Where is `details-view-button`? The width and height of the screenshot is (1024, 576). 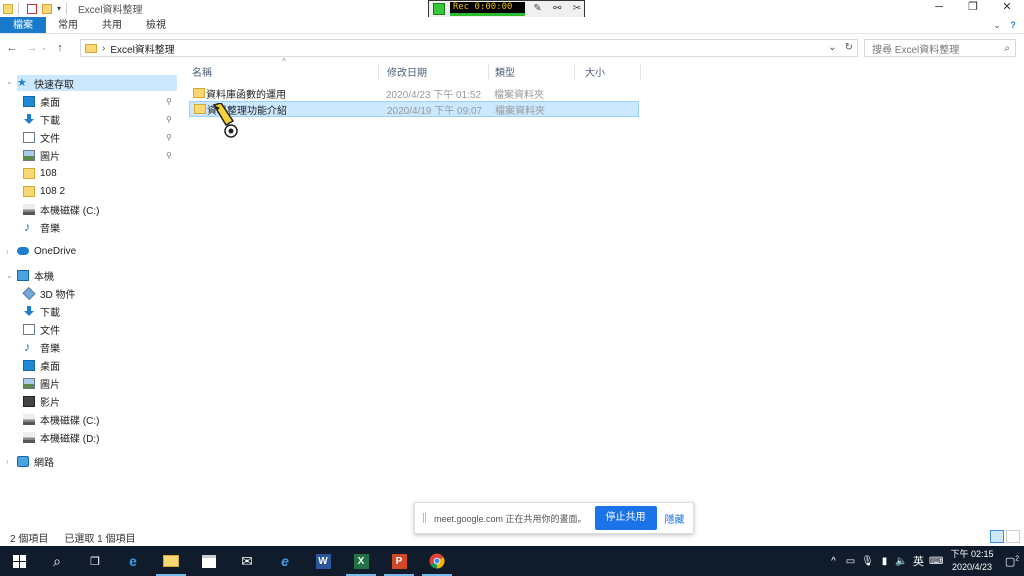 details-view-button is located at coordinates (997, 536).